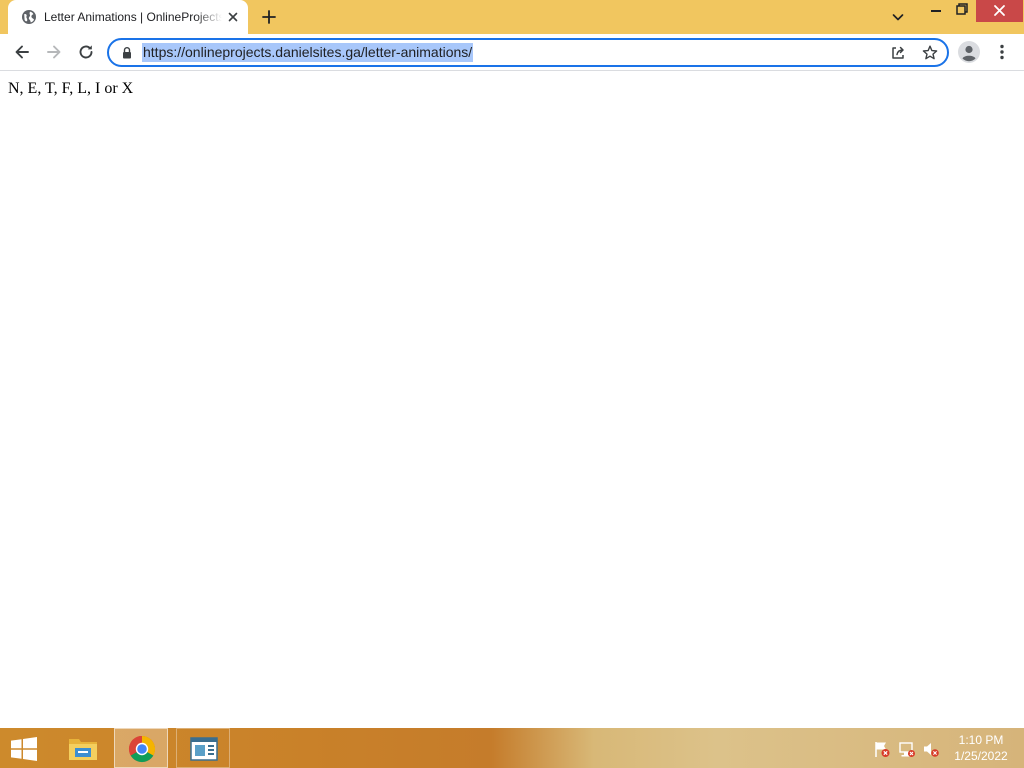 This screenshot has width=1024, height=768. I want to click on close-icon, so click(233, 17).